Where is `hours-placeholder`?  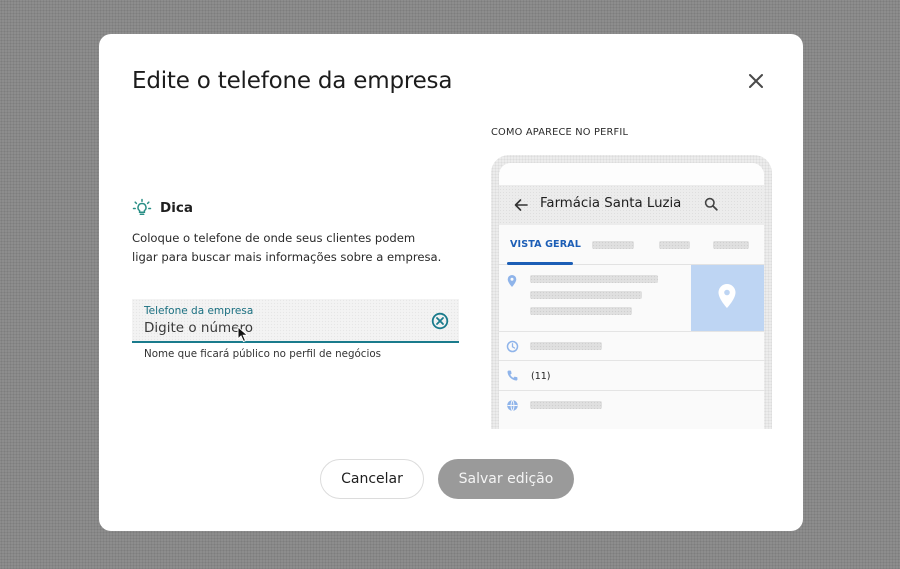 hours-placeholder is located at coordinates (566, 346).